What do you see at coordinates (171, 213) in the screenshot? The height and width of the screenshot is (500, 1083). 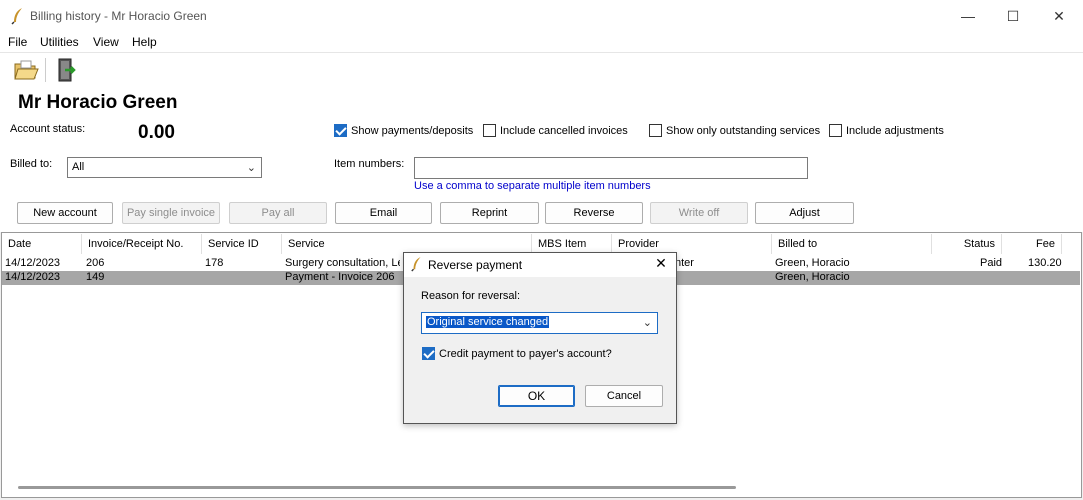 I see `pay-single-invoice-button: Pay single invoice` at bounding box center [171, 213].